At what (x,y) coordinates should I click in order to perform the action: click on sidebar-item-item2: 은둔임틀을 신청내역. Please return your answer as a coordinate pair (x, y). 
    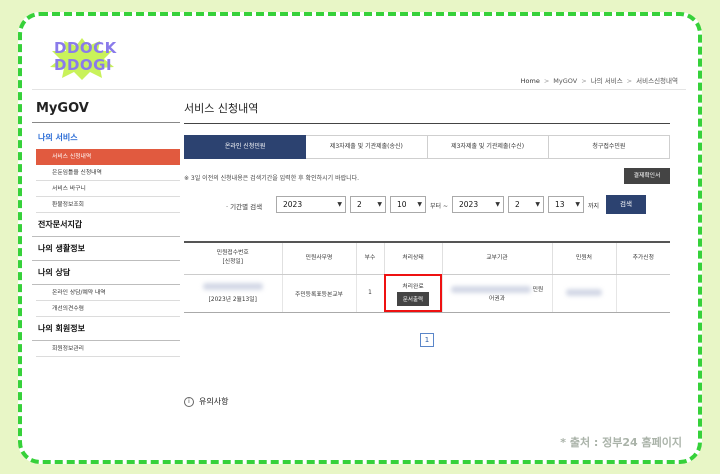
    Looking at the image, I should click on (108, 173).